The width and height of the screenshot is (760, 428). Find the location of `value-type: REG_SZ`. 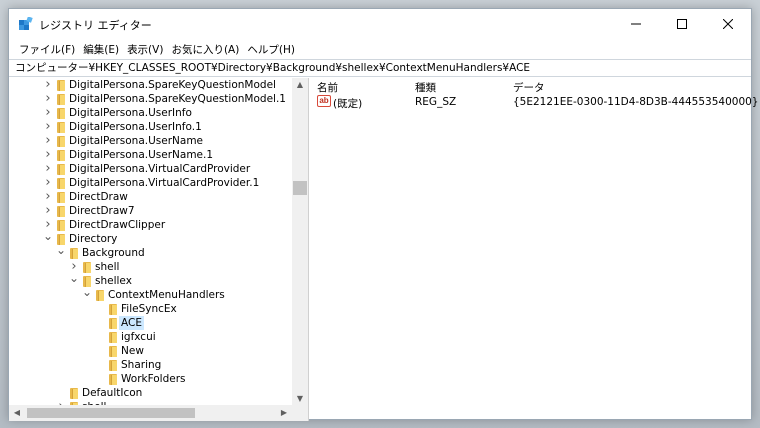

value-type: REG_SZ is located at coordinates (436, 102).